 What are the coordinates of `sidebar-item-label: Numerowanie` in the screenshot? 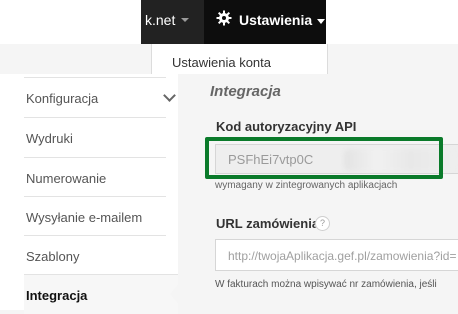 It's located at (66, 178).